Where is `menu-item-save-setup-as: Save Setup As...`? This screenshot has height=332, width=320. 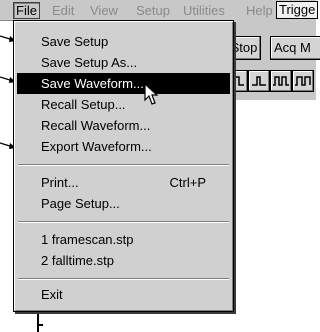 menu-item-save-setup-as: Save Setup As... is located at coordinates (123, 62).